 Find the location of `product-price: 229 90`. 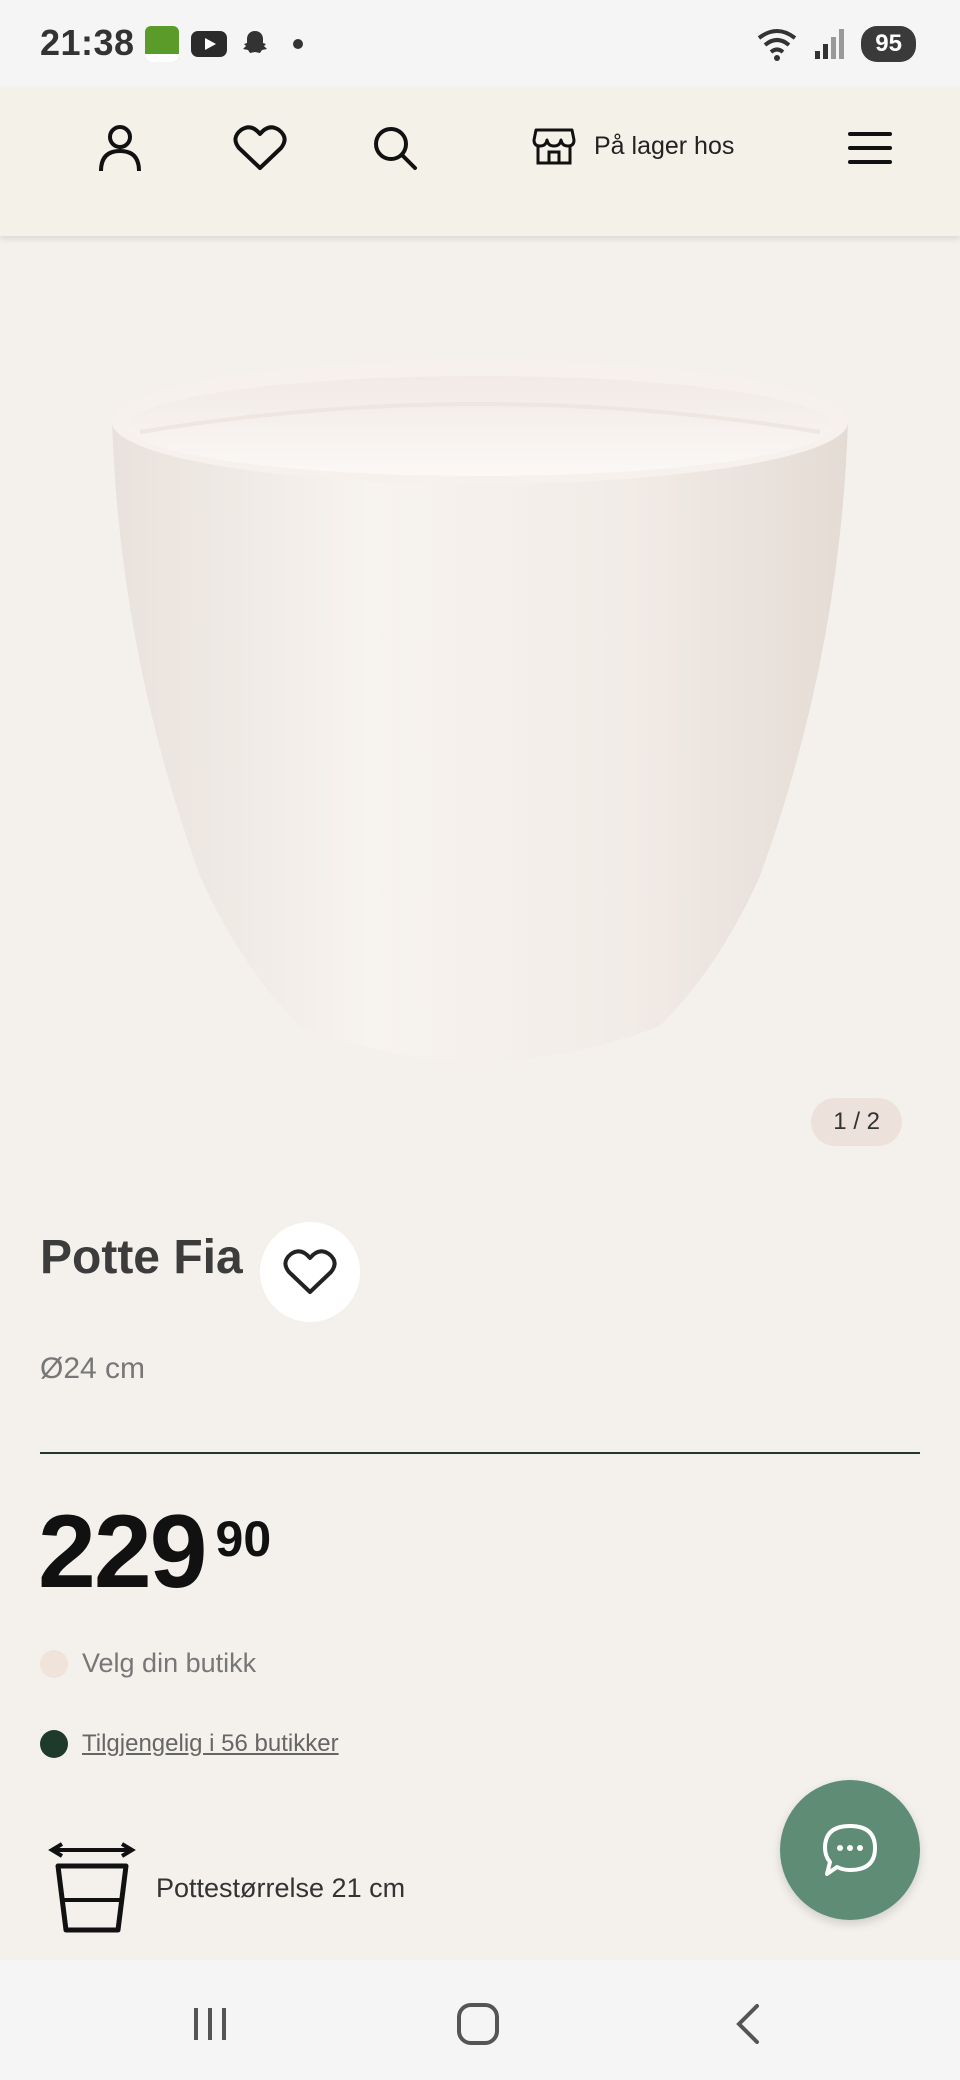

product-price: 229 90 is located at coordinates (154, 1552).